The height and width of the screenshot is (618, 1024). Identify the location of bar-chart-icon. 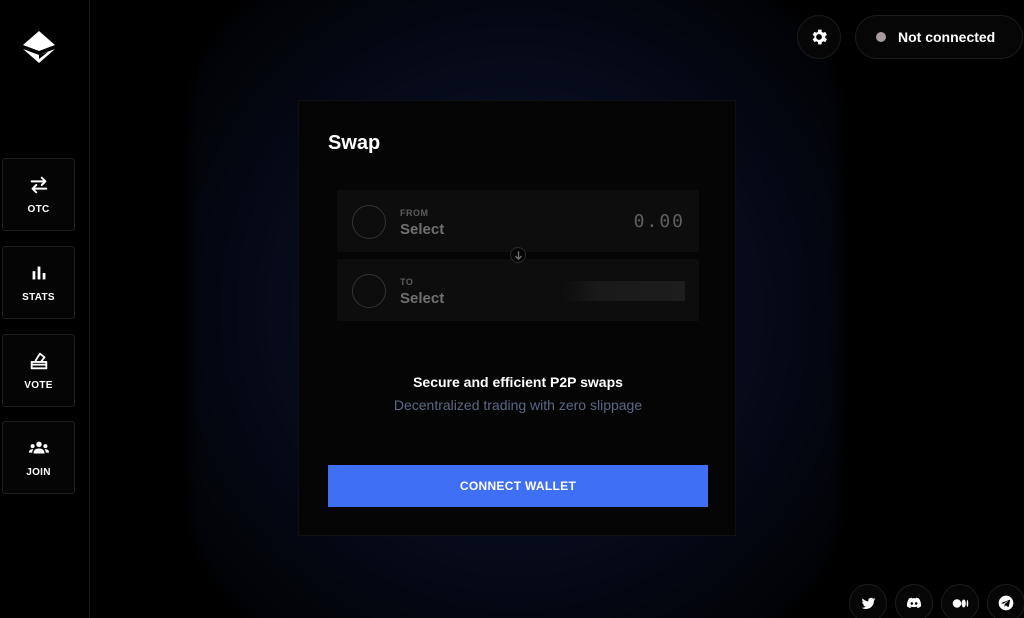
(38, 273).